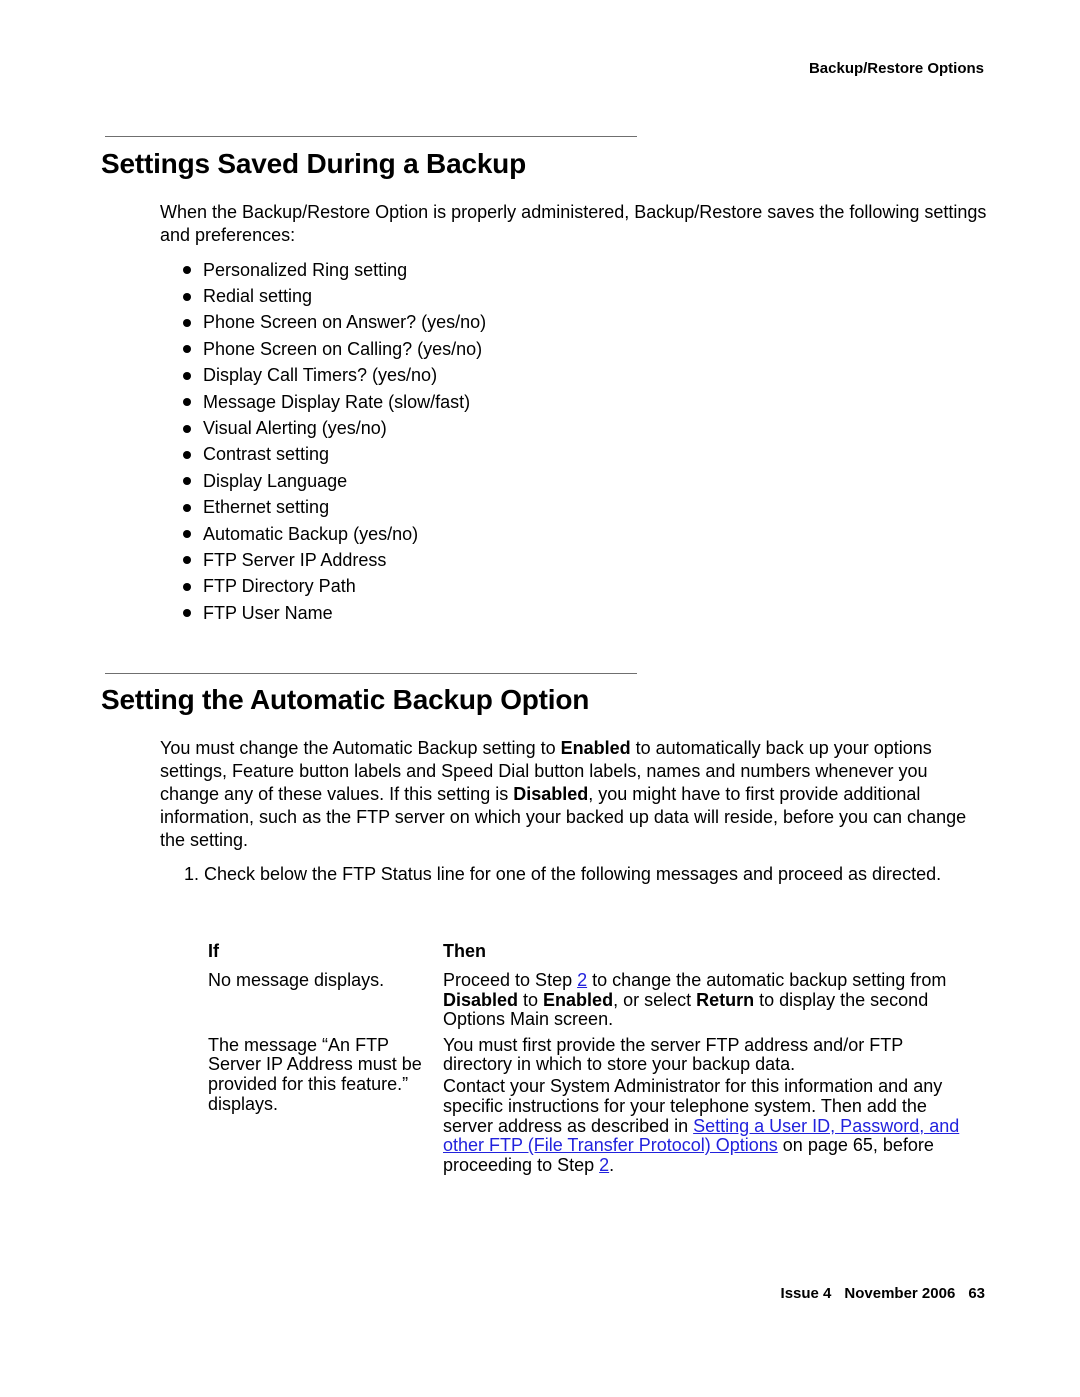  I want to click on list-item: Automatic Backup (yes/no), so click(334, 534).